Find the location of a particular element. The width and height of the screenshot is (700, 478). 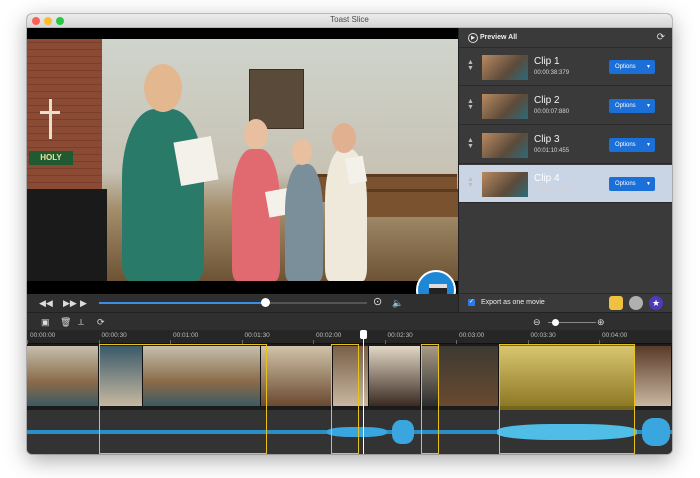

playback-knob is located at coordinates (266, 302).